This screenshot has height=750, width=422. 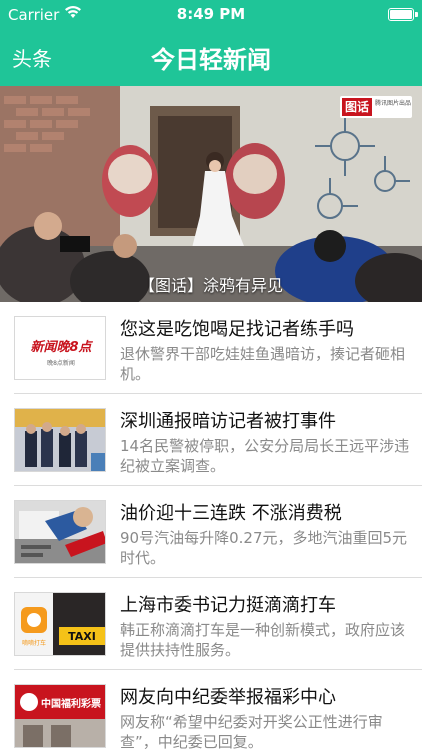 I want to click on banner-source-logo: 图话 腾讯图片出品, so click(x=376, y=107).